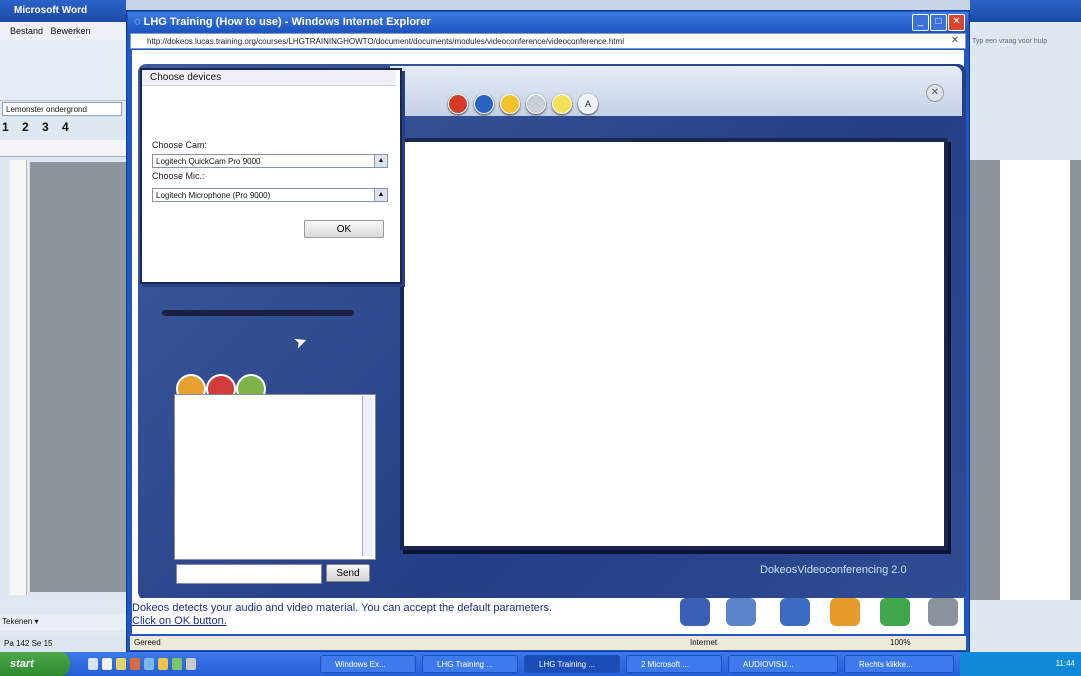 The width and height of the screenshot is (1081, 676). What do you see at coordinates (348, 573) in the screenshot?
I see `send-button: Send` at bounding box center [348, 573].